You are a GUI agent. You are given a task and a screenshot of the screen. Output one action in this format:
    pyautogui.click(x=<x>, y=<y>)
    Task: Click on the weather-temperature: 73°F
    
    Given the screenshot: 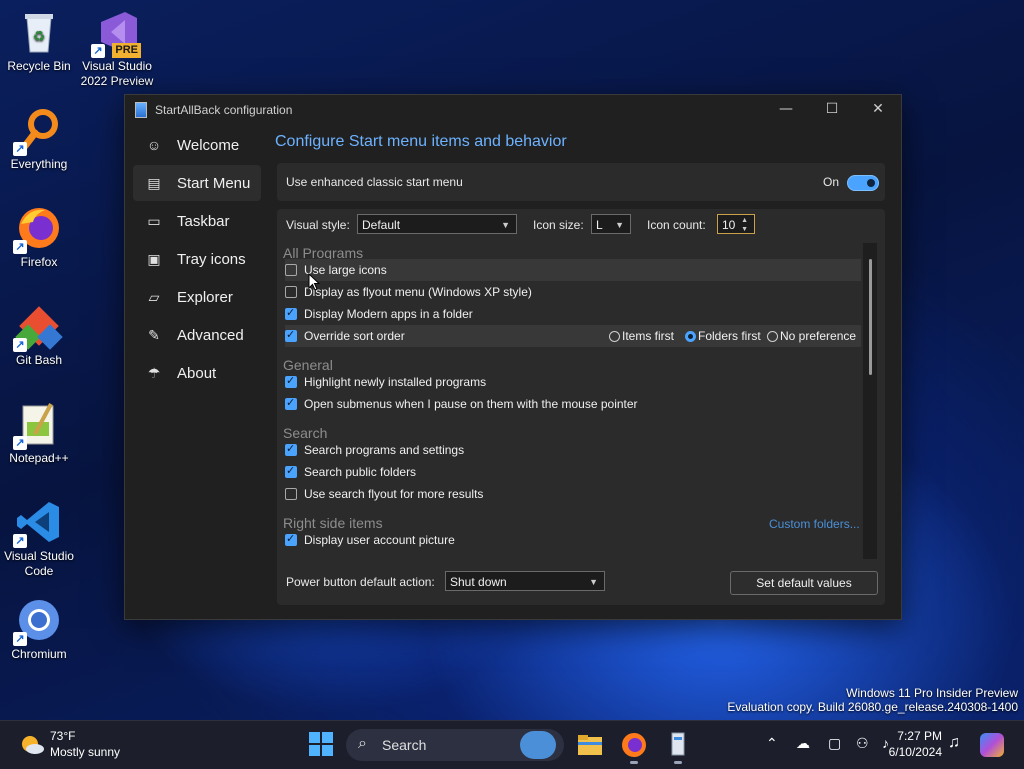 What is the action you would take?
    pyautogui.click(x=62, y=736)
    